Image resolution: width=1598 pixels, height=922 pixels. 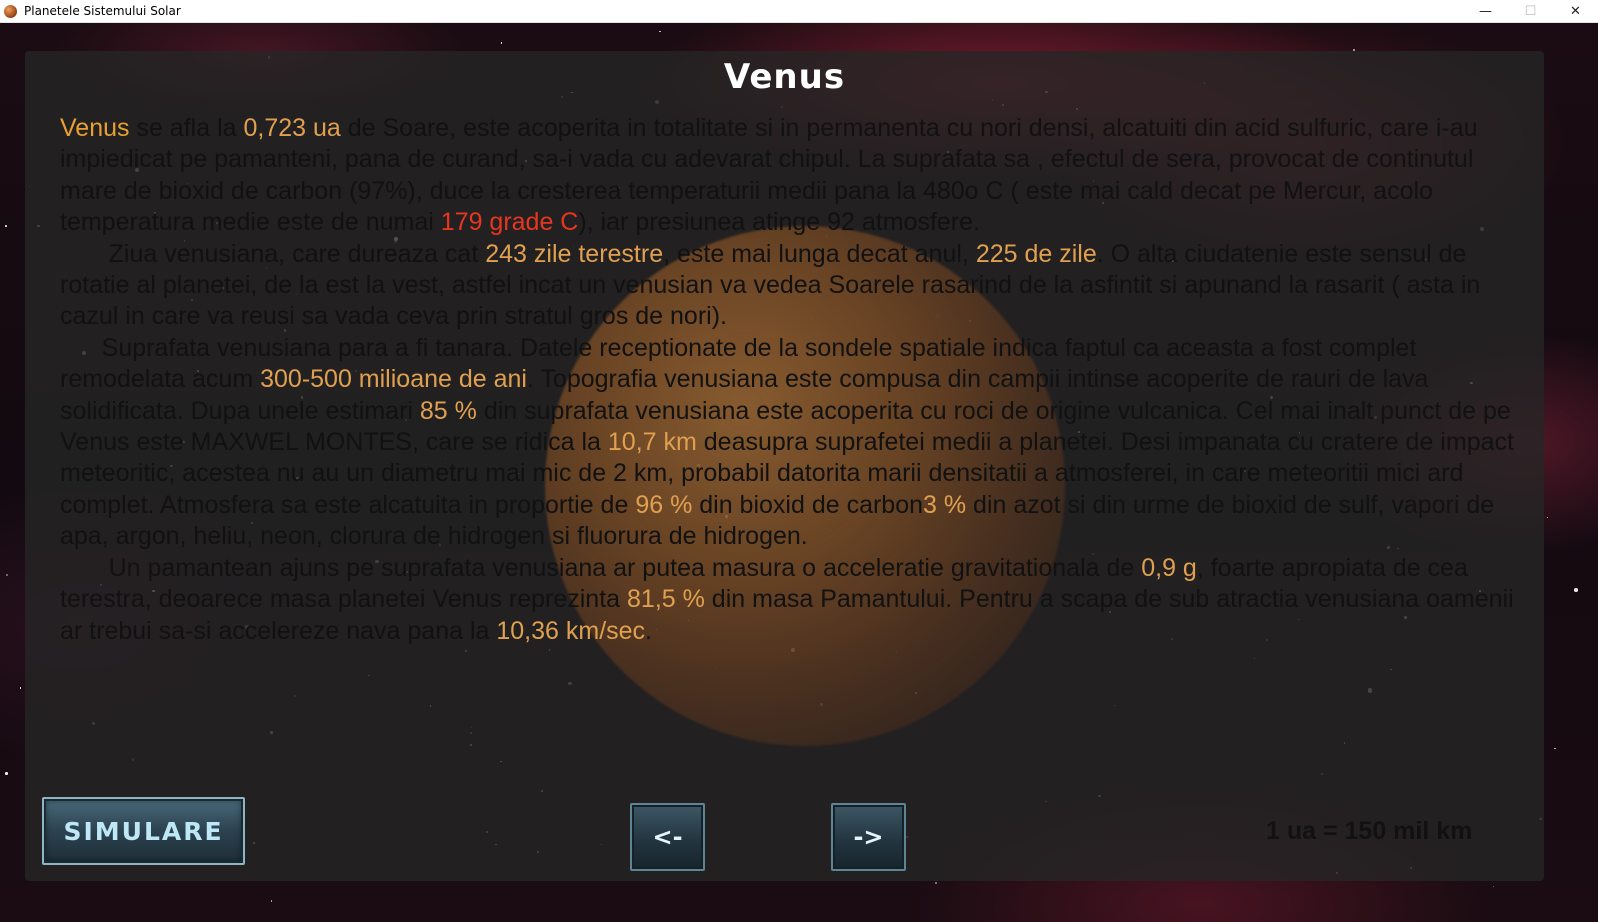 What do you see at coordinates (509, 222) in the screenshot?
I see `highlighted-value: 179 grade C` at bounding box center [509, 222].